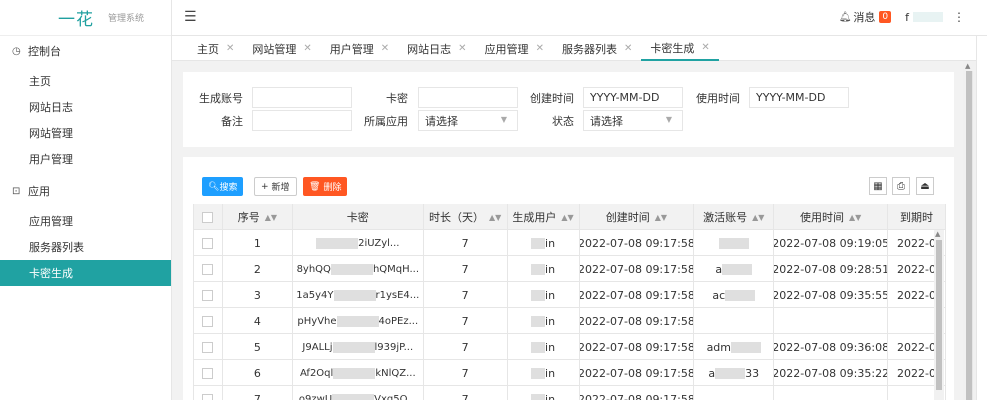 The image size is (987, 400). Describe the element at coordinates (544, 217) in the screenshot. I see `col-gen-user: 生成用户 ▲▼` at that location.